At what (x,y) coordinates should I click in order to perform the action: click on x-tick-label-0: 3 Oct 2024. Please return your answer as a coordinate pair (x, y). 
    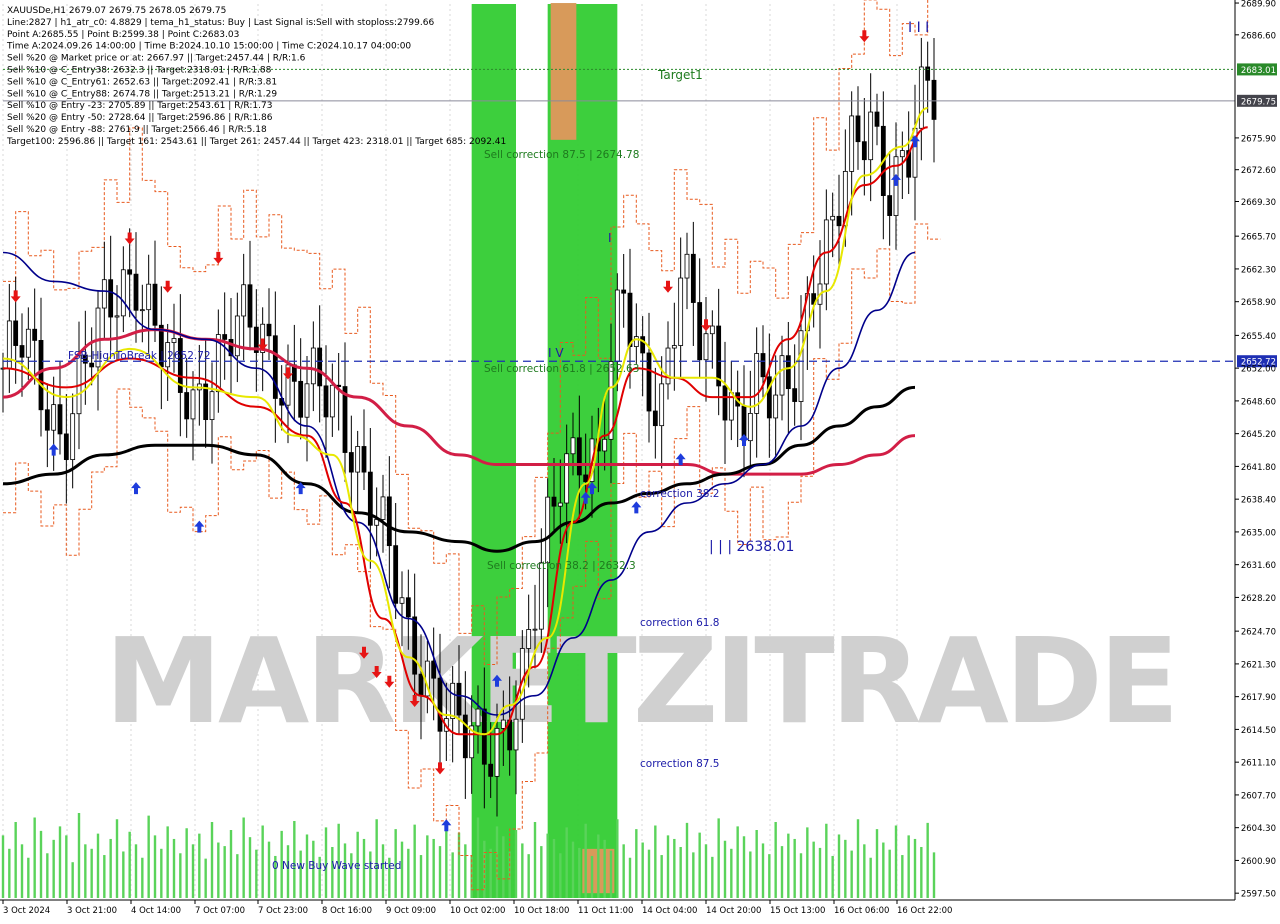
    Looking at the image, I should click on (26, 911).